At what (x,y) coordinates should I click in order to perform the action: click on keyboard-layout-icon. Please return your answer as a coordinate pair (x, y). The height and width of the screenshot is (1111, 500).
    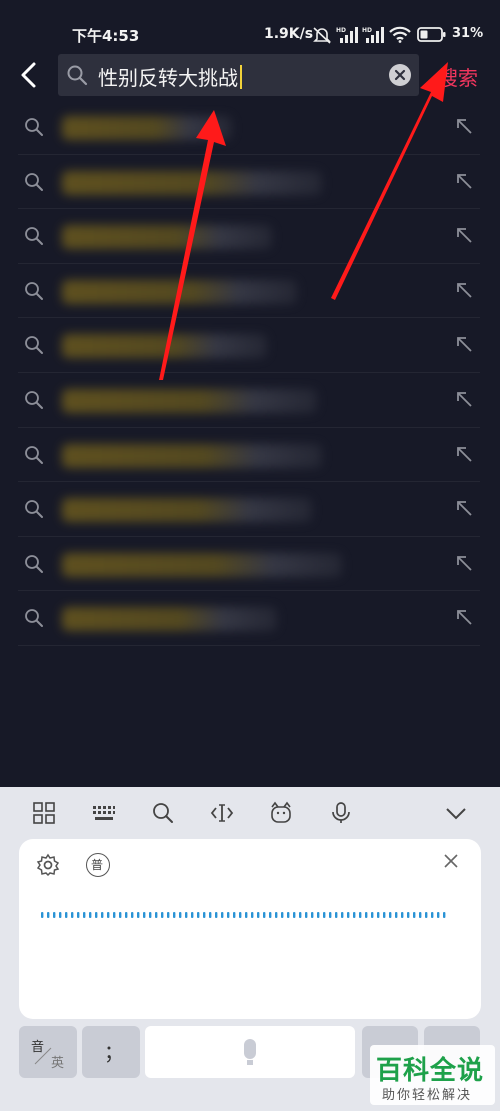
    Looking at the image, I should click on (104, 813).